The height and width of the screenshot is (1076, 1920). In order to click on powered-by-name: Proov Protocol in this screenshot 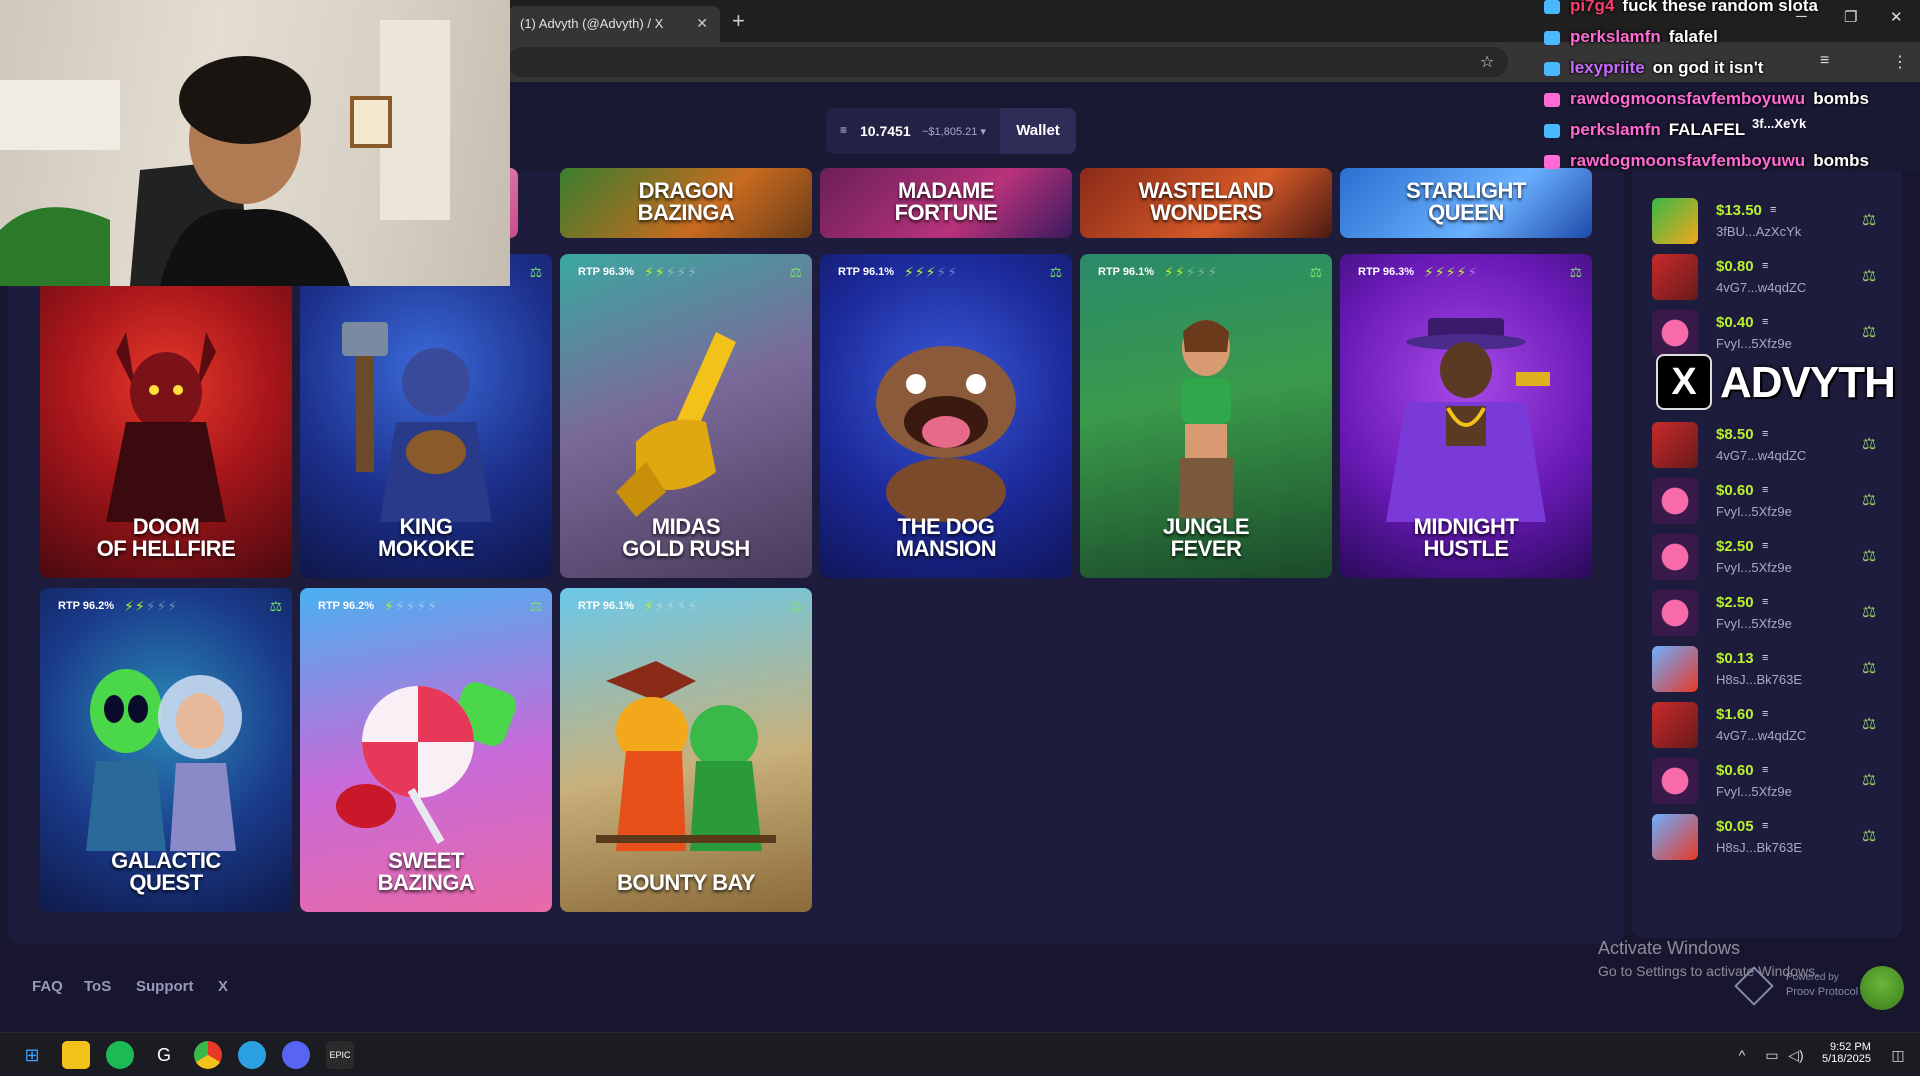, I will do `click(1822, 992)`.